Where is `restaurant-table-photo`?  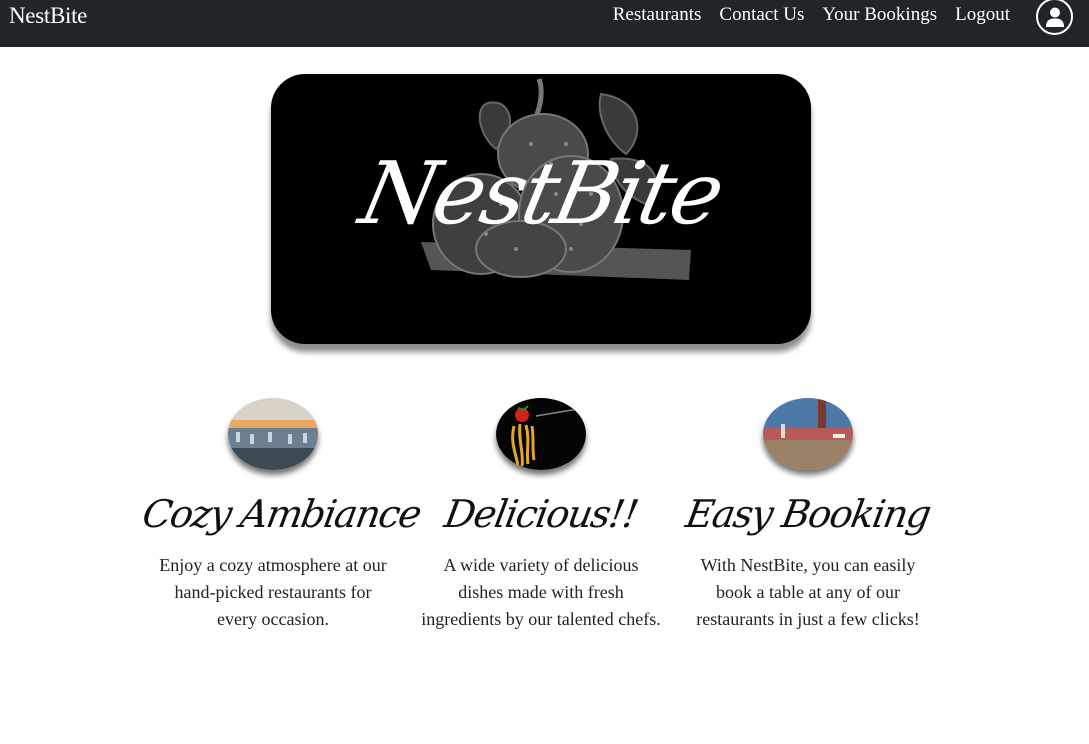
restaurant-table-photo is located at coordinates (808, 434).